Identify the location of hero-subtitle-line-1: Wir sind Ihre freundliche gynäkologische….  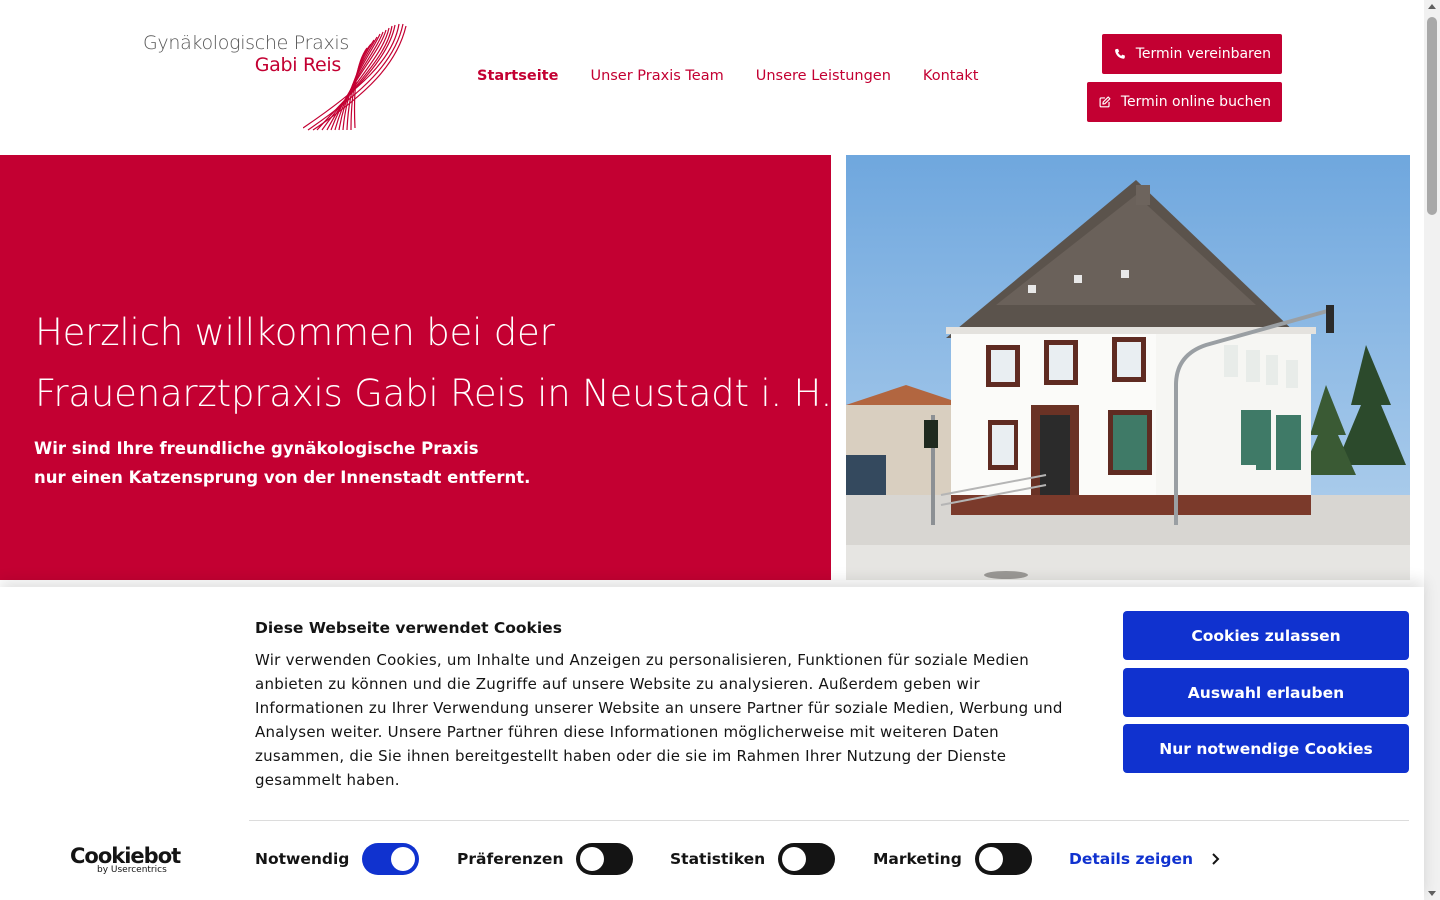
(256, 448).